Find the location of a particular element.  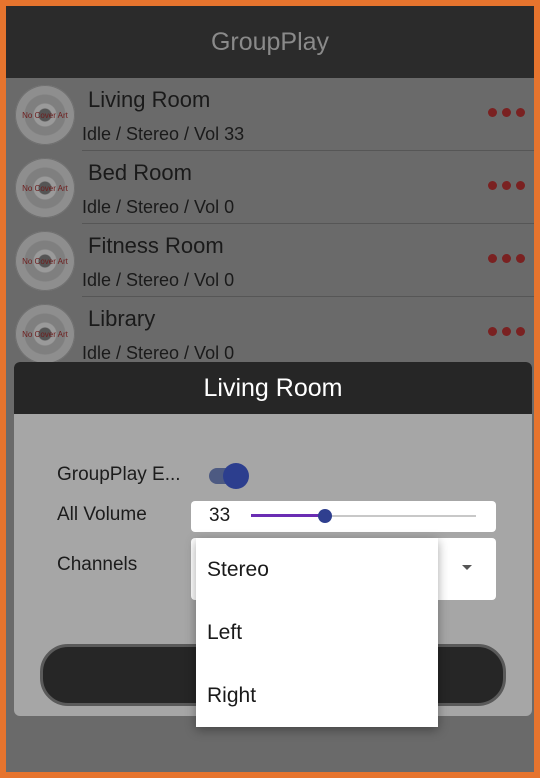

volume-control: 33 is located at coordinates (343, 516).